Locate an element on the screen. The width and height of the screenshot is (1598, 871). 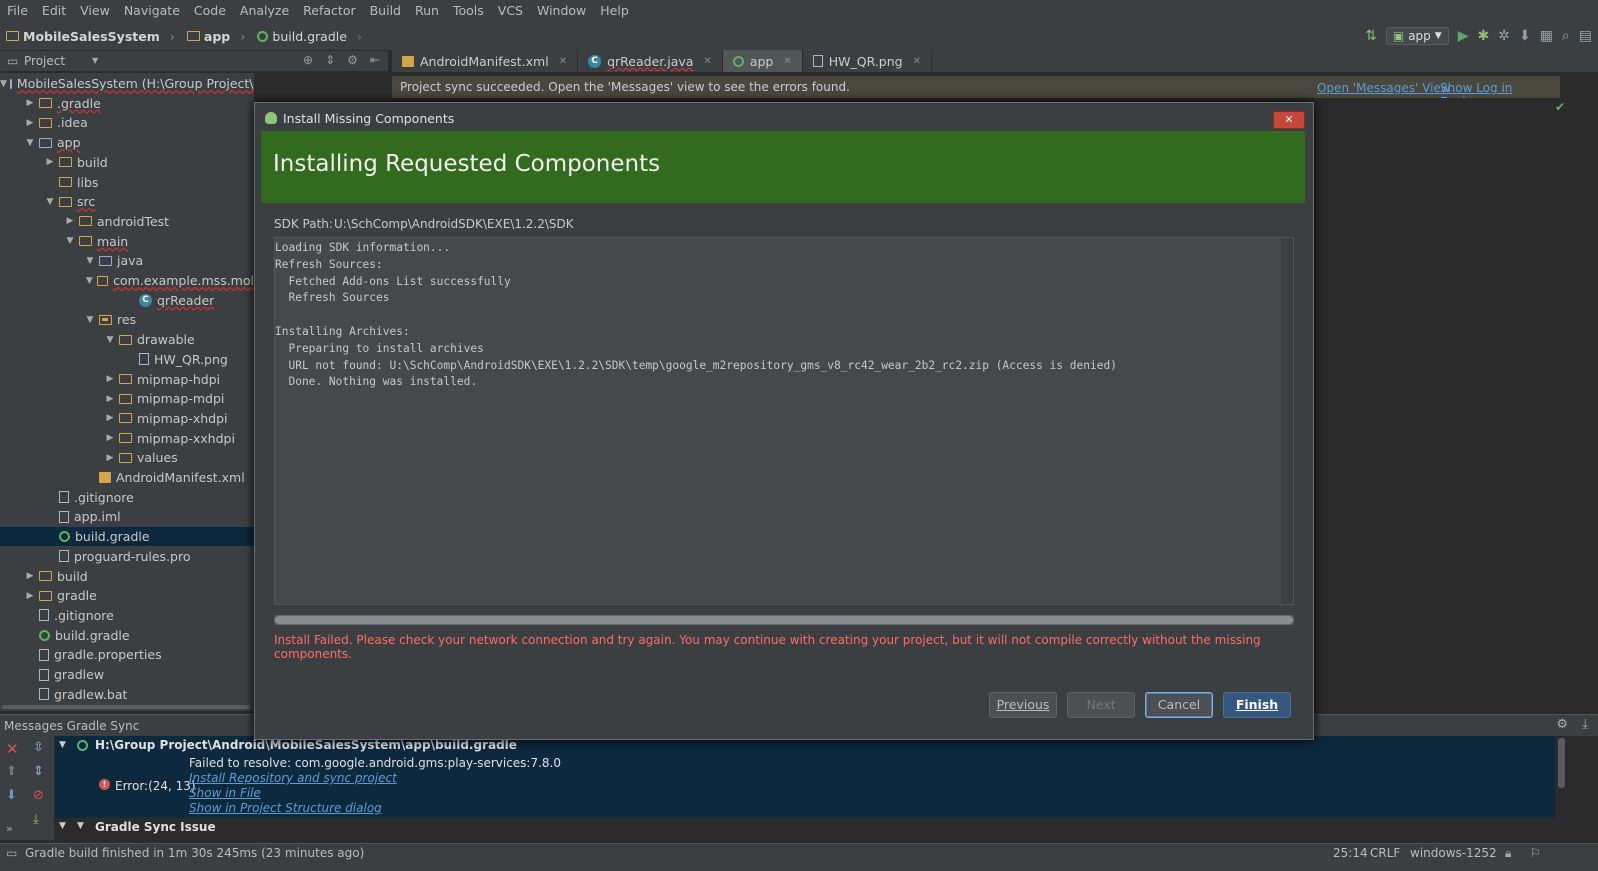
tree-item: ▶ mipmap-mdpi is located at coordinates (127, 398).